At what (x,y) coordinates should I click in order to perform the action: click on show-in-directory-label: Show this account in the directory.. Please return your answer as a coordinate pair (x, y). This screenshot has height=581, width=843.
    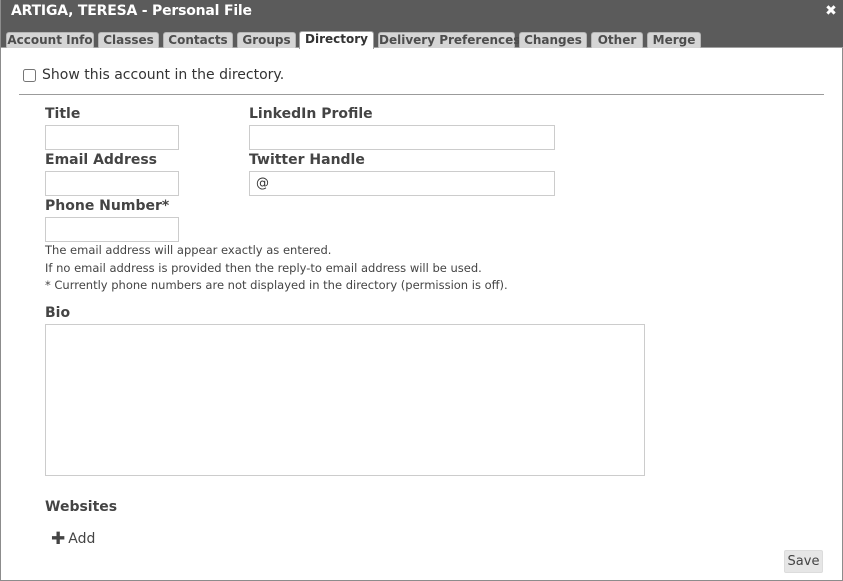
    Looking at the image, I should click on (163, 75).